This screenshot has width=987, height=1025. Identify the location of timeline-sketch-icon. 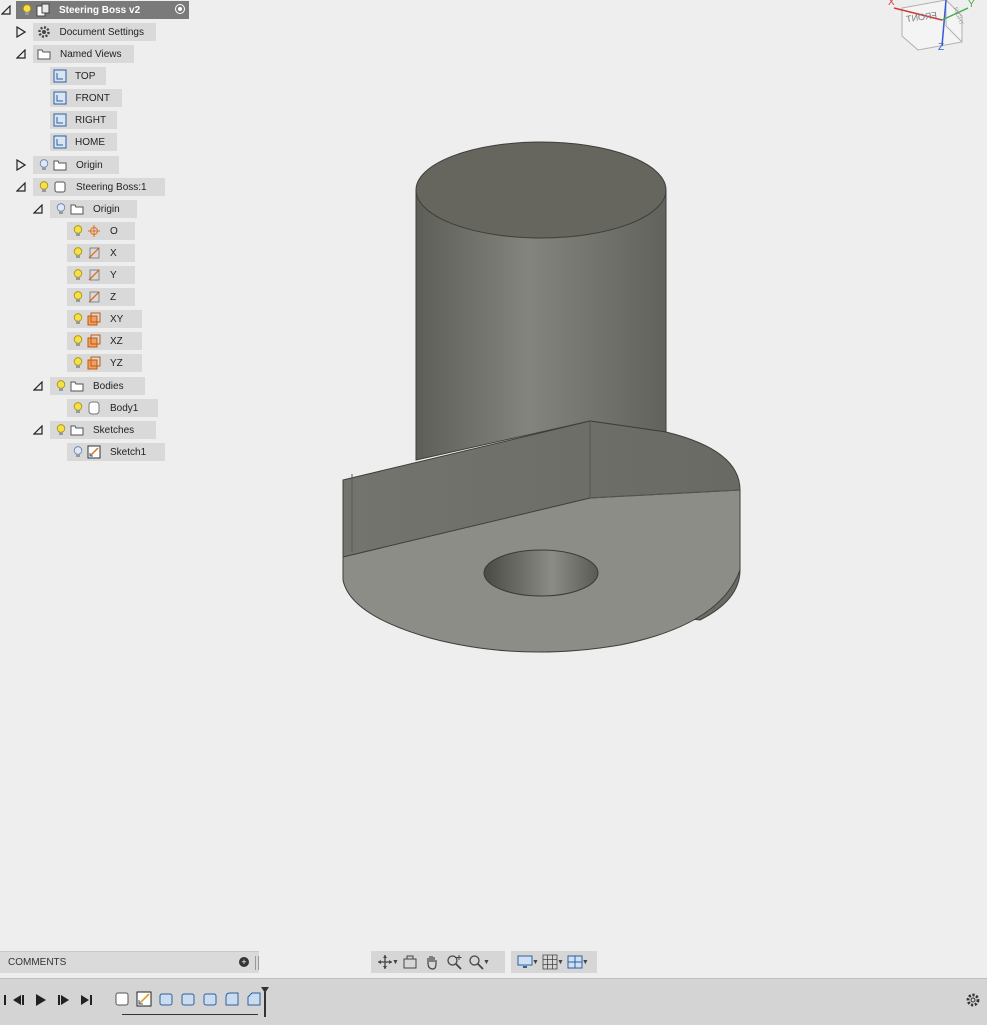
(144, 999).